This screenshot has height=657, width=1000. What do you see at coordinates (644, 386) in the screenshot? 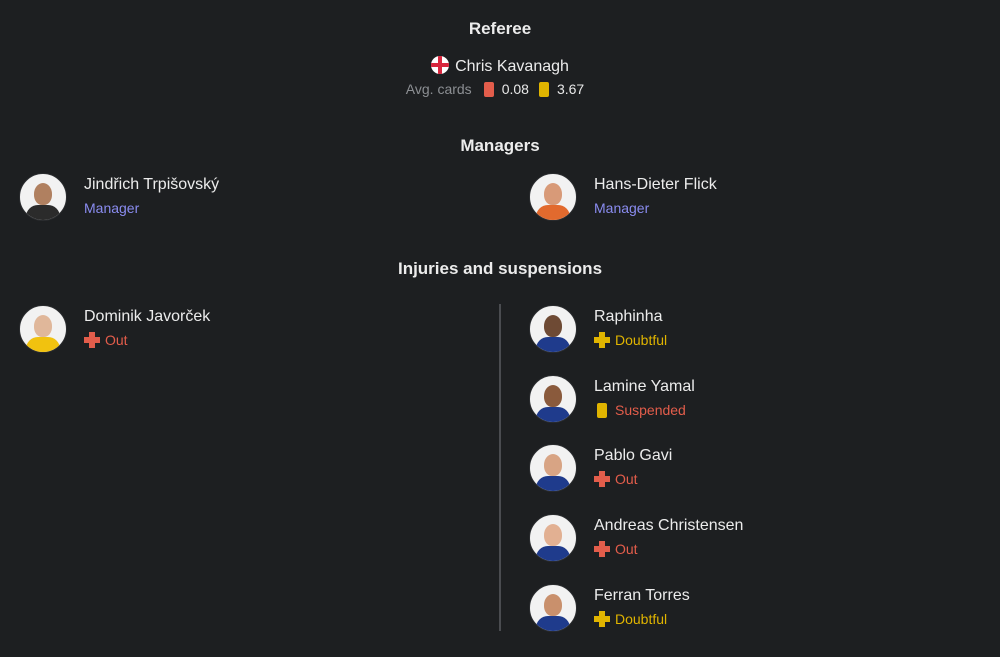
I see `player-name: Lamine Yamal` at bounding box center [644, 386].